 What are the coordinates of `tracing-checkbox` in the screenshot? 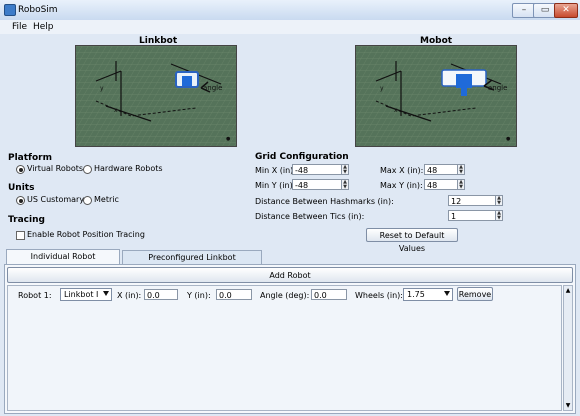 It's located at (20, 235).